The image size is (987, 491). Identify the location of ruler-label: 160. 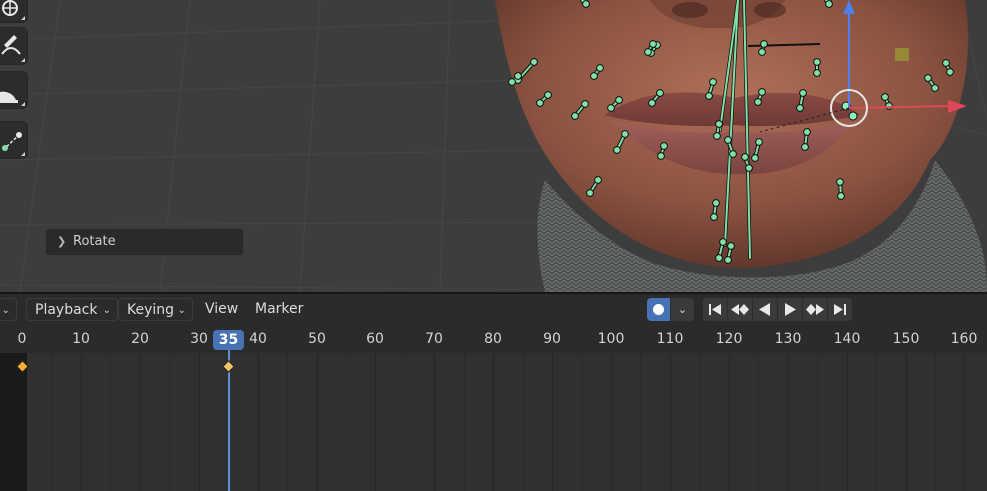
(964, 339).